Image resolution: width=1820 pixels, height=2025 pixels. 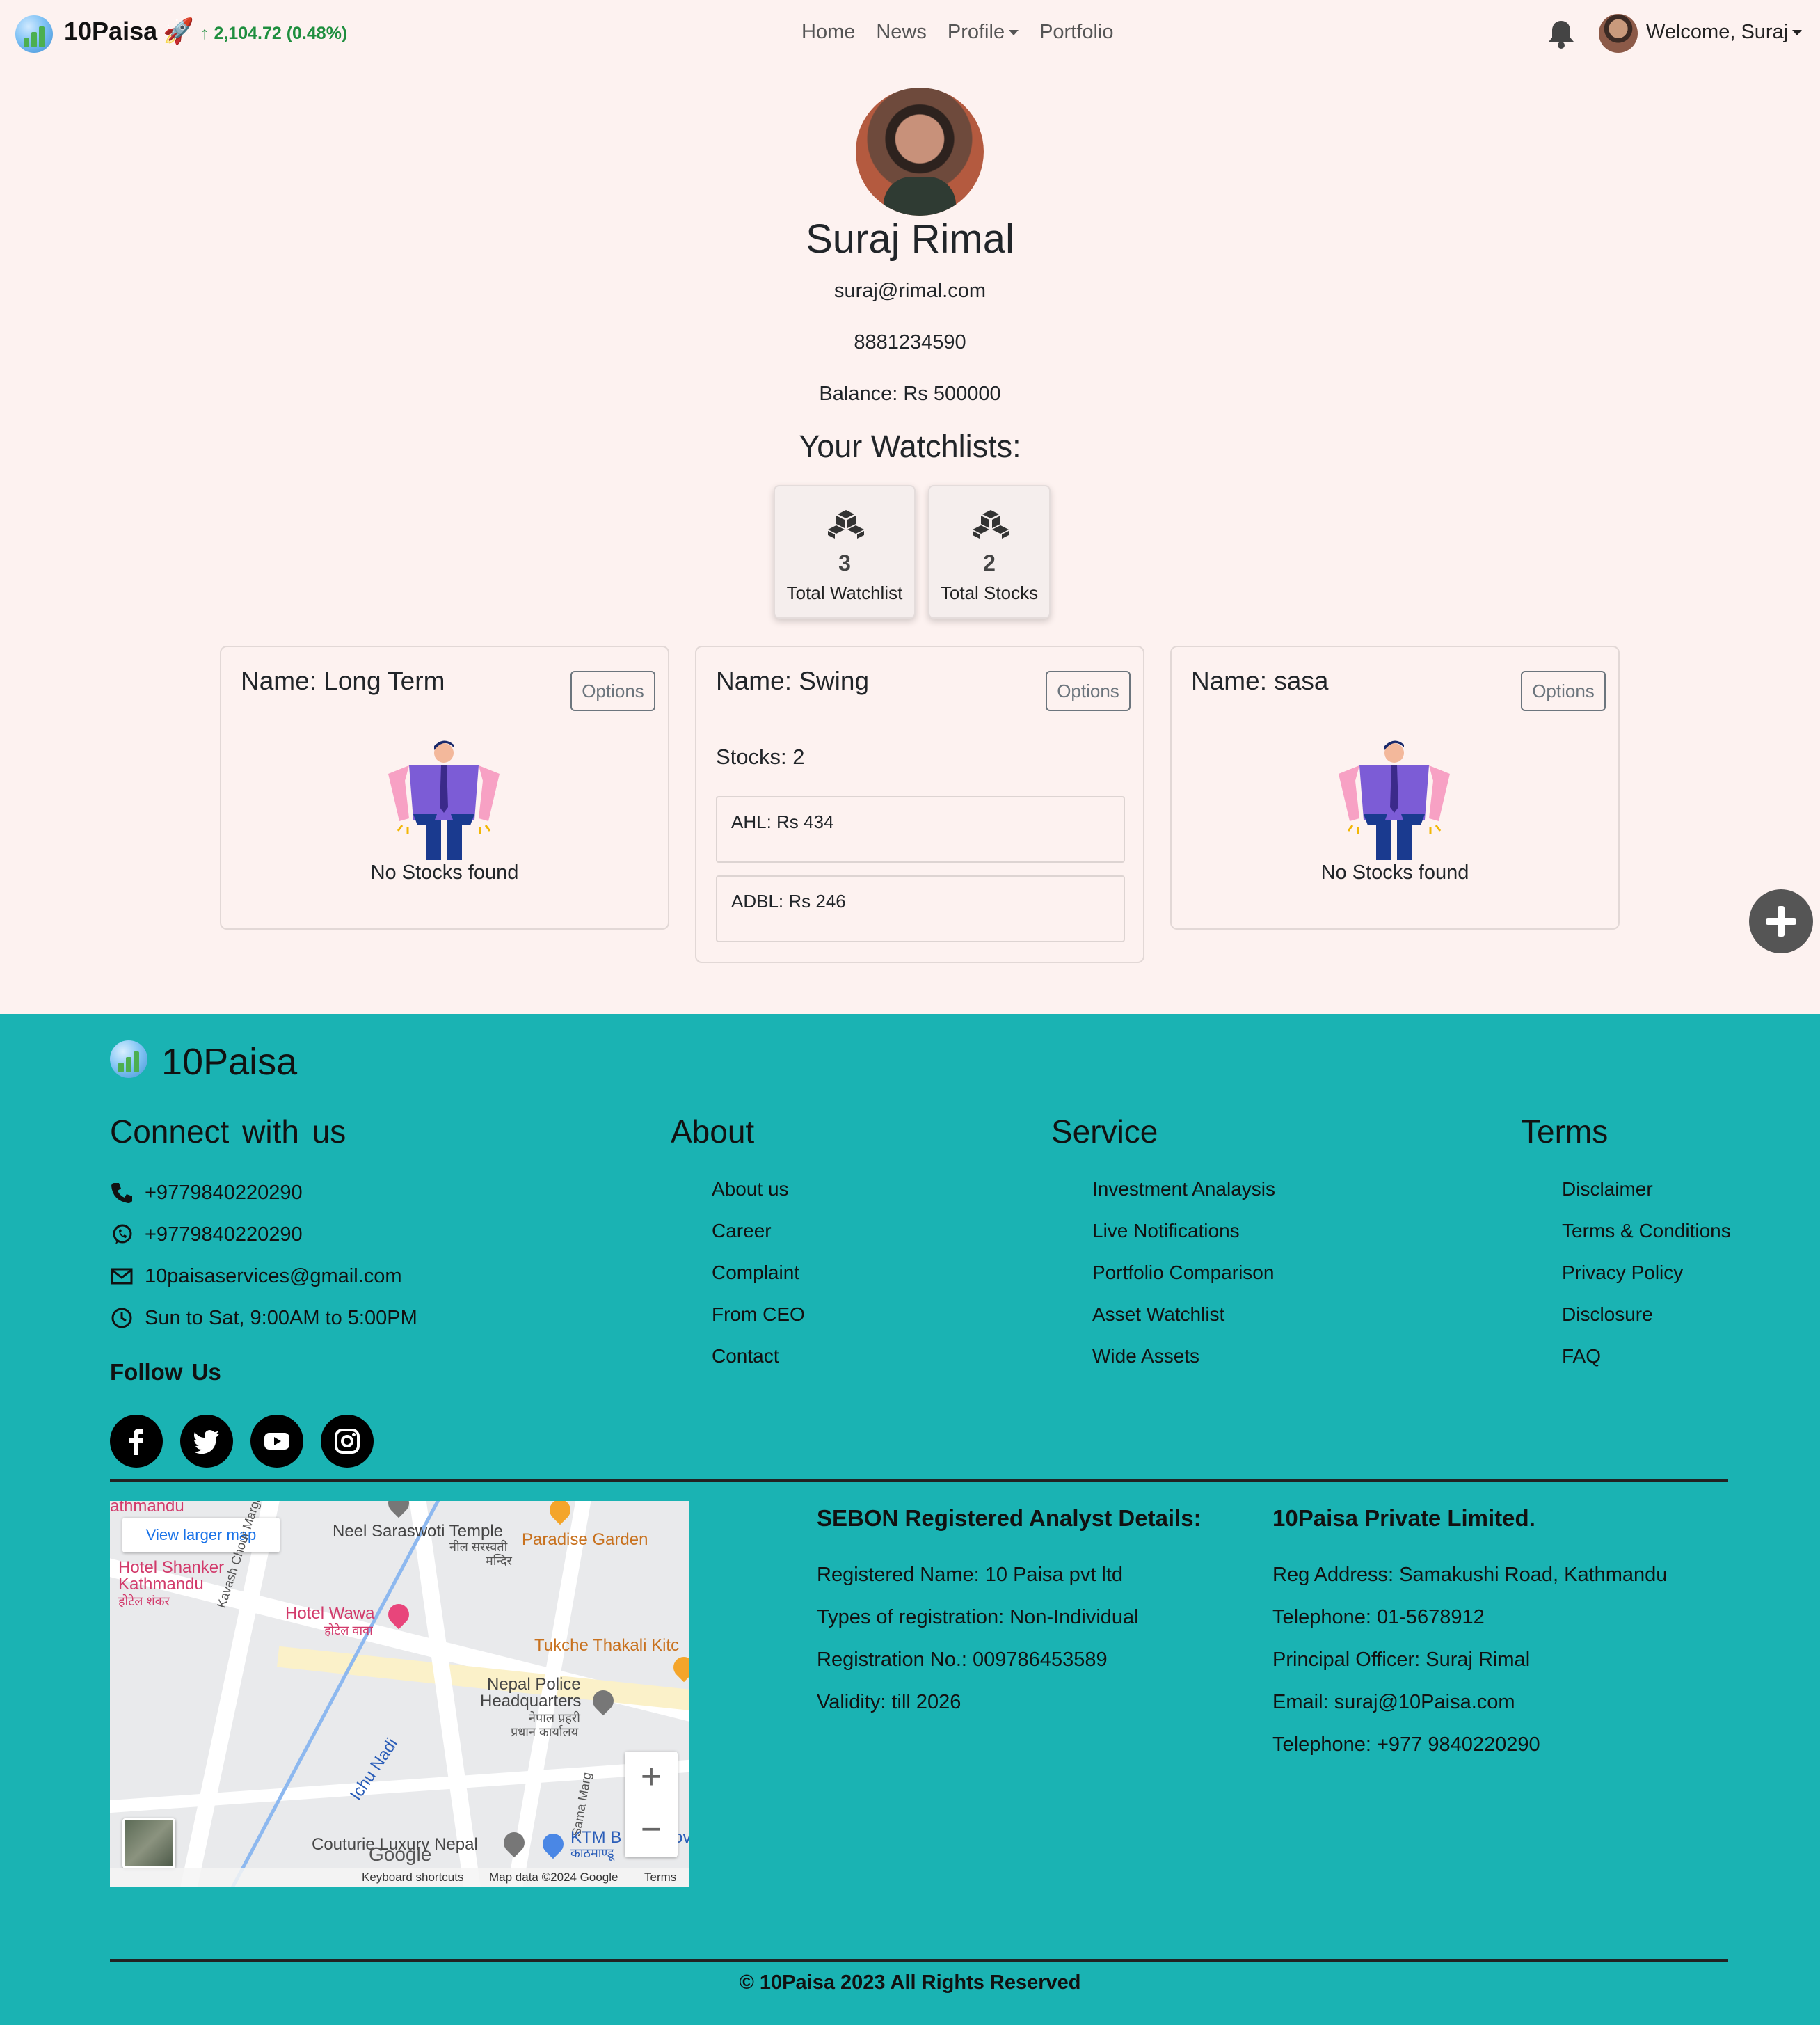 I want to click on map-label: Headquarters, so click(x=531, y=1701).